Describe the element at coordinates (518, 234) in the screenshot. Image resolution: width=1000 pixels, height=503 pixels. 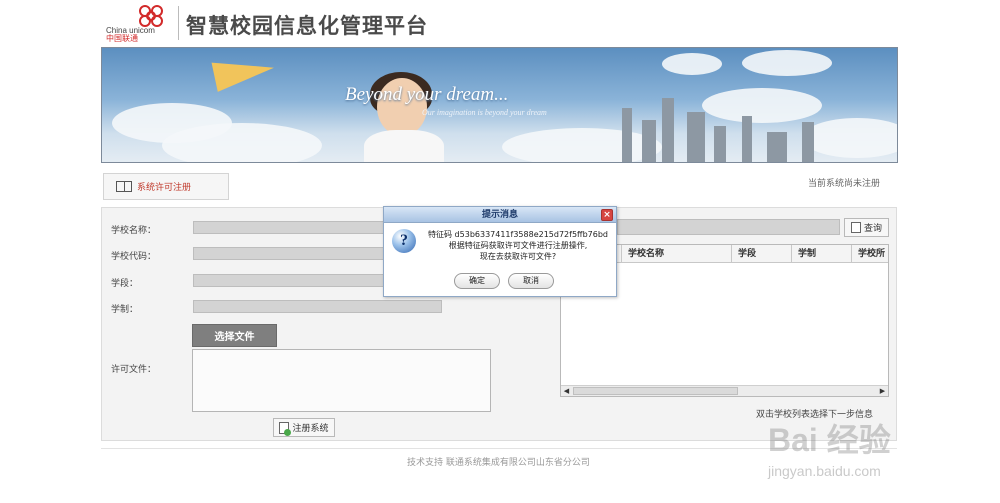
I see `dialog-message-line: 特征码 d53b6337411f3588e215d72f5ffb76bd` at that location.